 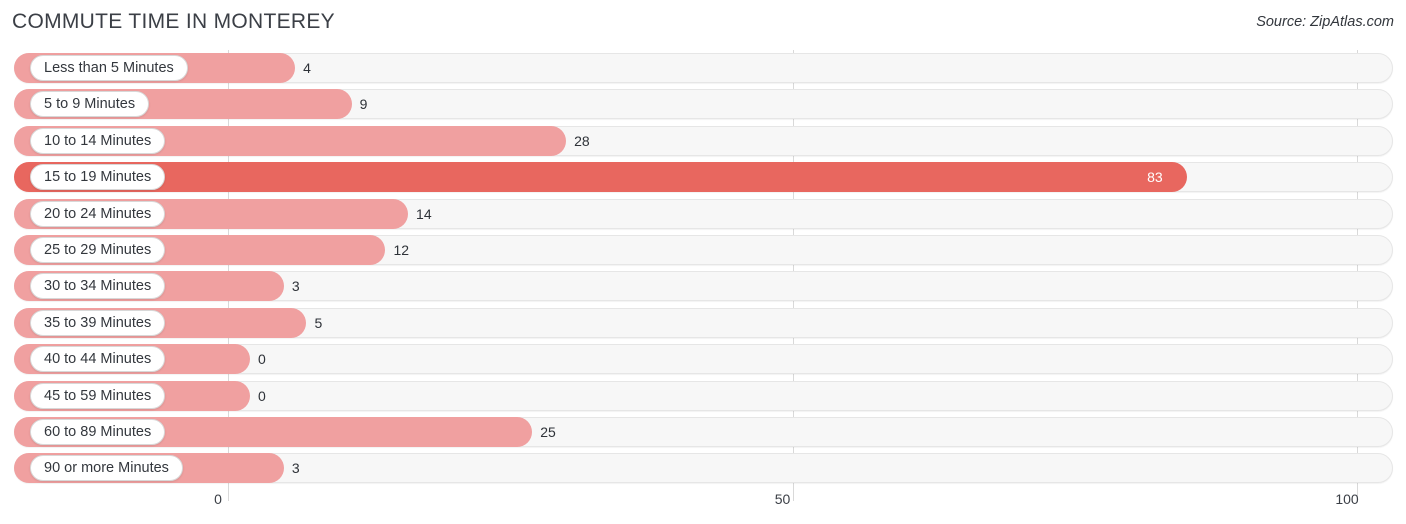 What do you see at coordinates (703, 468) in the screenshot?
I see `bar-row: 90 or more Minutes 3` at bounding box center [703, 468].